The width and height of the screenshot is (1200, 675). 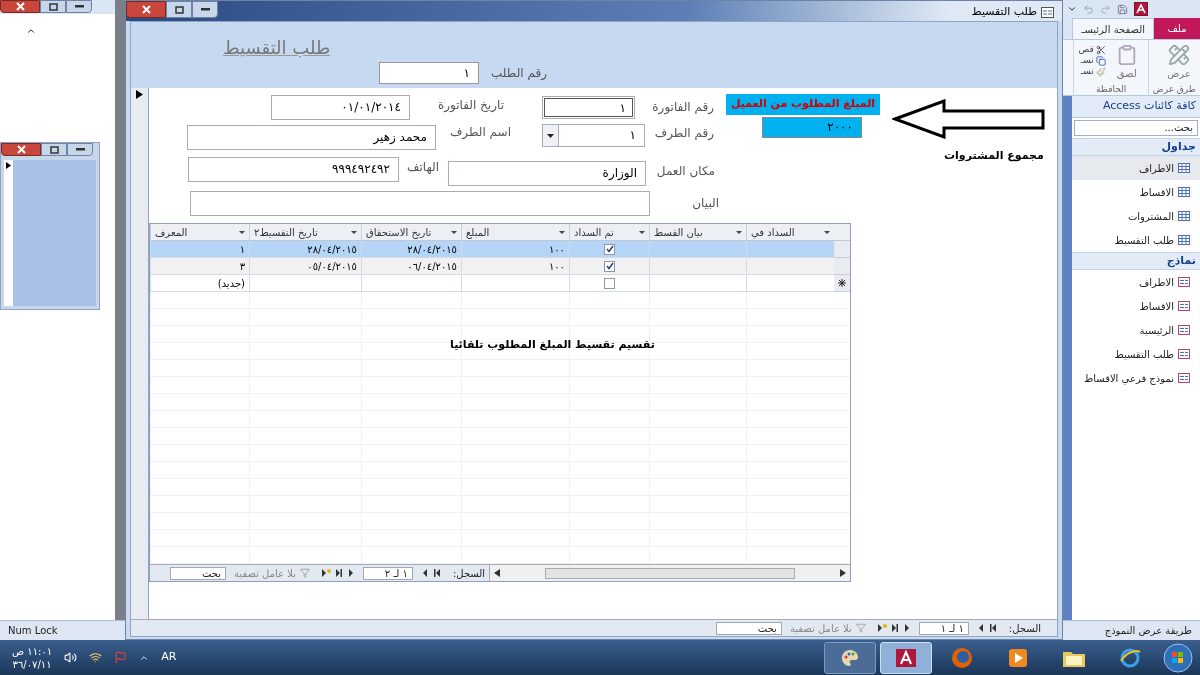 I want to click on form-icon, so click(x=1184, y=378).